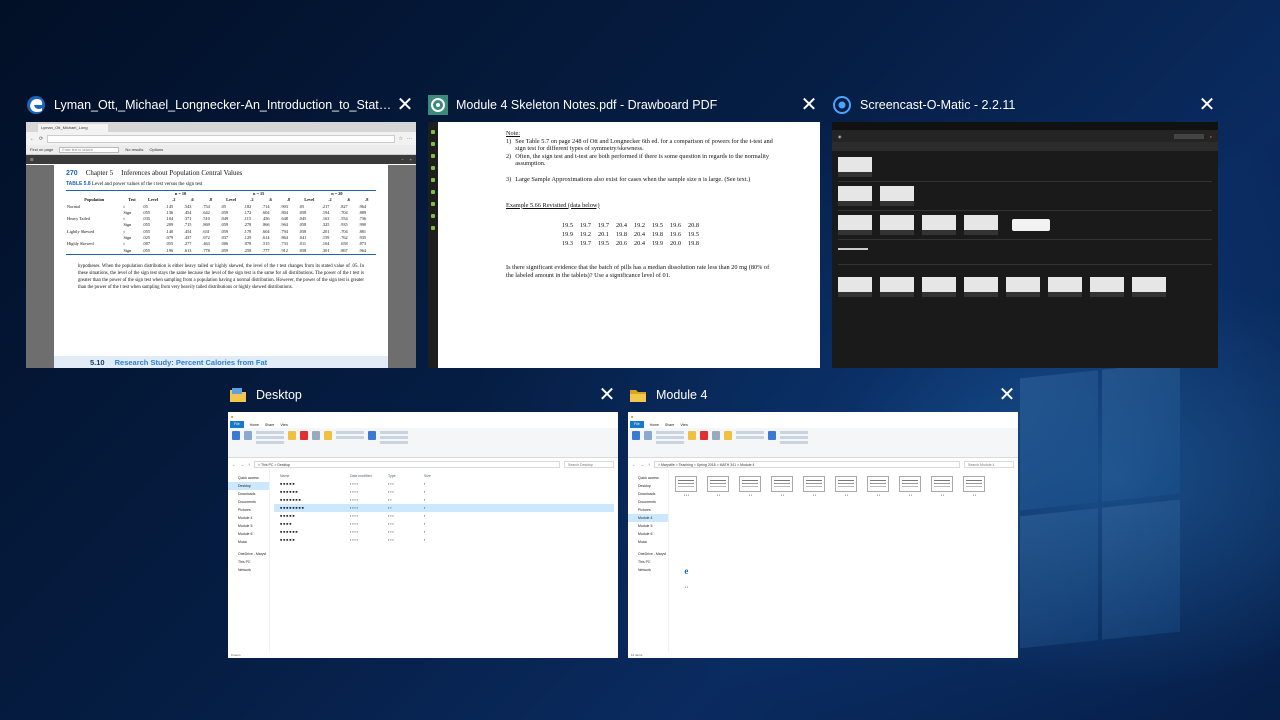 This screenshot has width=1280, height=720. Describe the element at coordinates (248, 554) in the screenshot. I see `nav-item: OneDrive - Maryvi` at that location.